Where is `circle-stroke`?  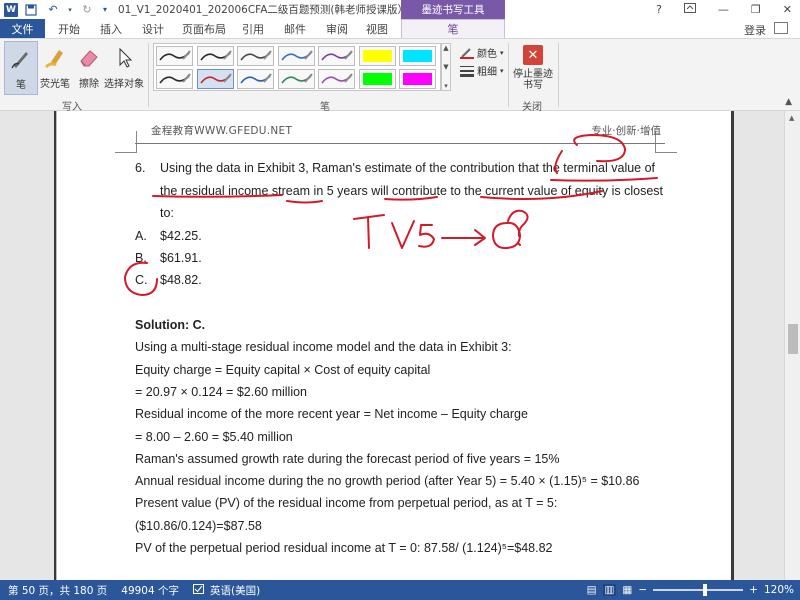 circle-stroke is located at coordinates (599, 148).